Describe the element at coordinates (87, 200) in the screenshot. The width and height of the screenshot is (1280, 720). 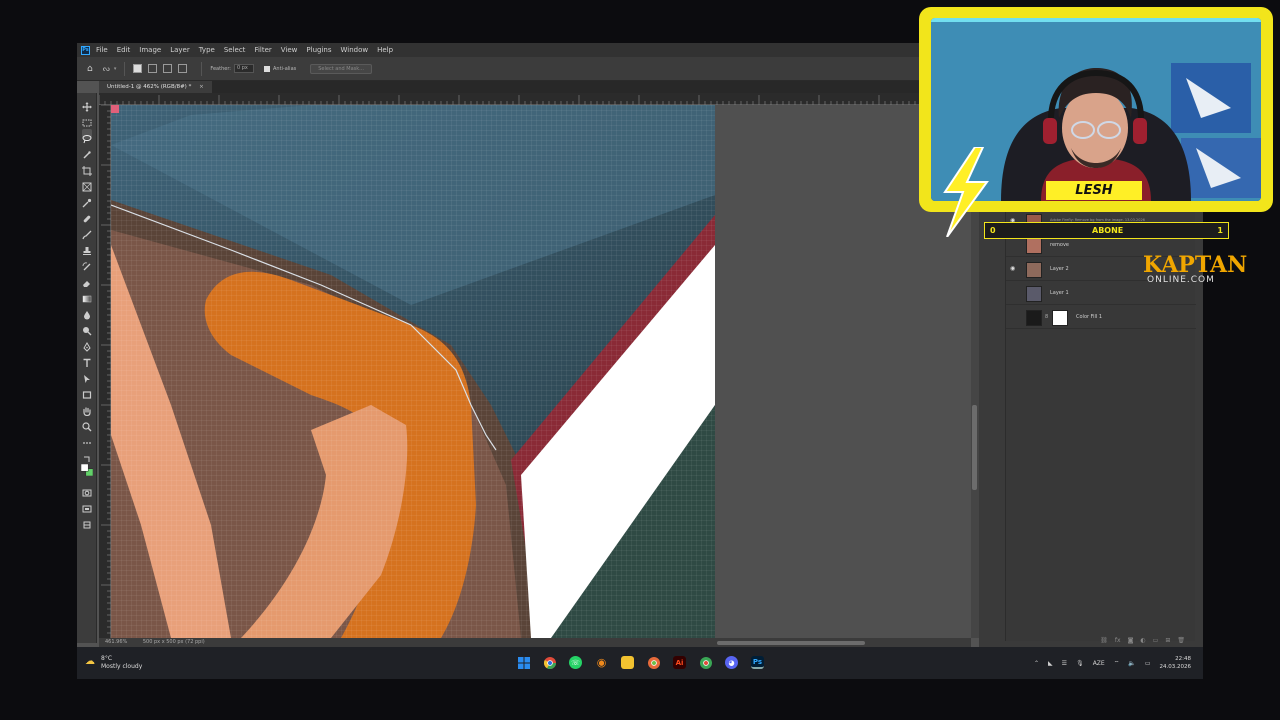
I see `eyedropper-tool-icon` at that location.